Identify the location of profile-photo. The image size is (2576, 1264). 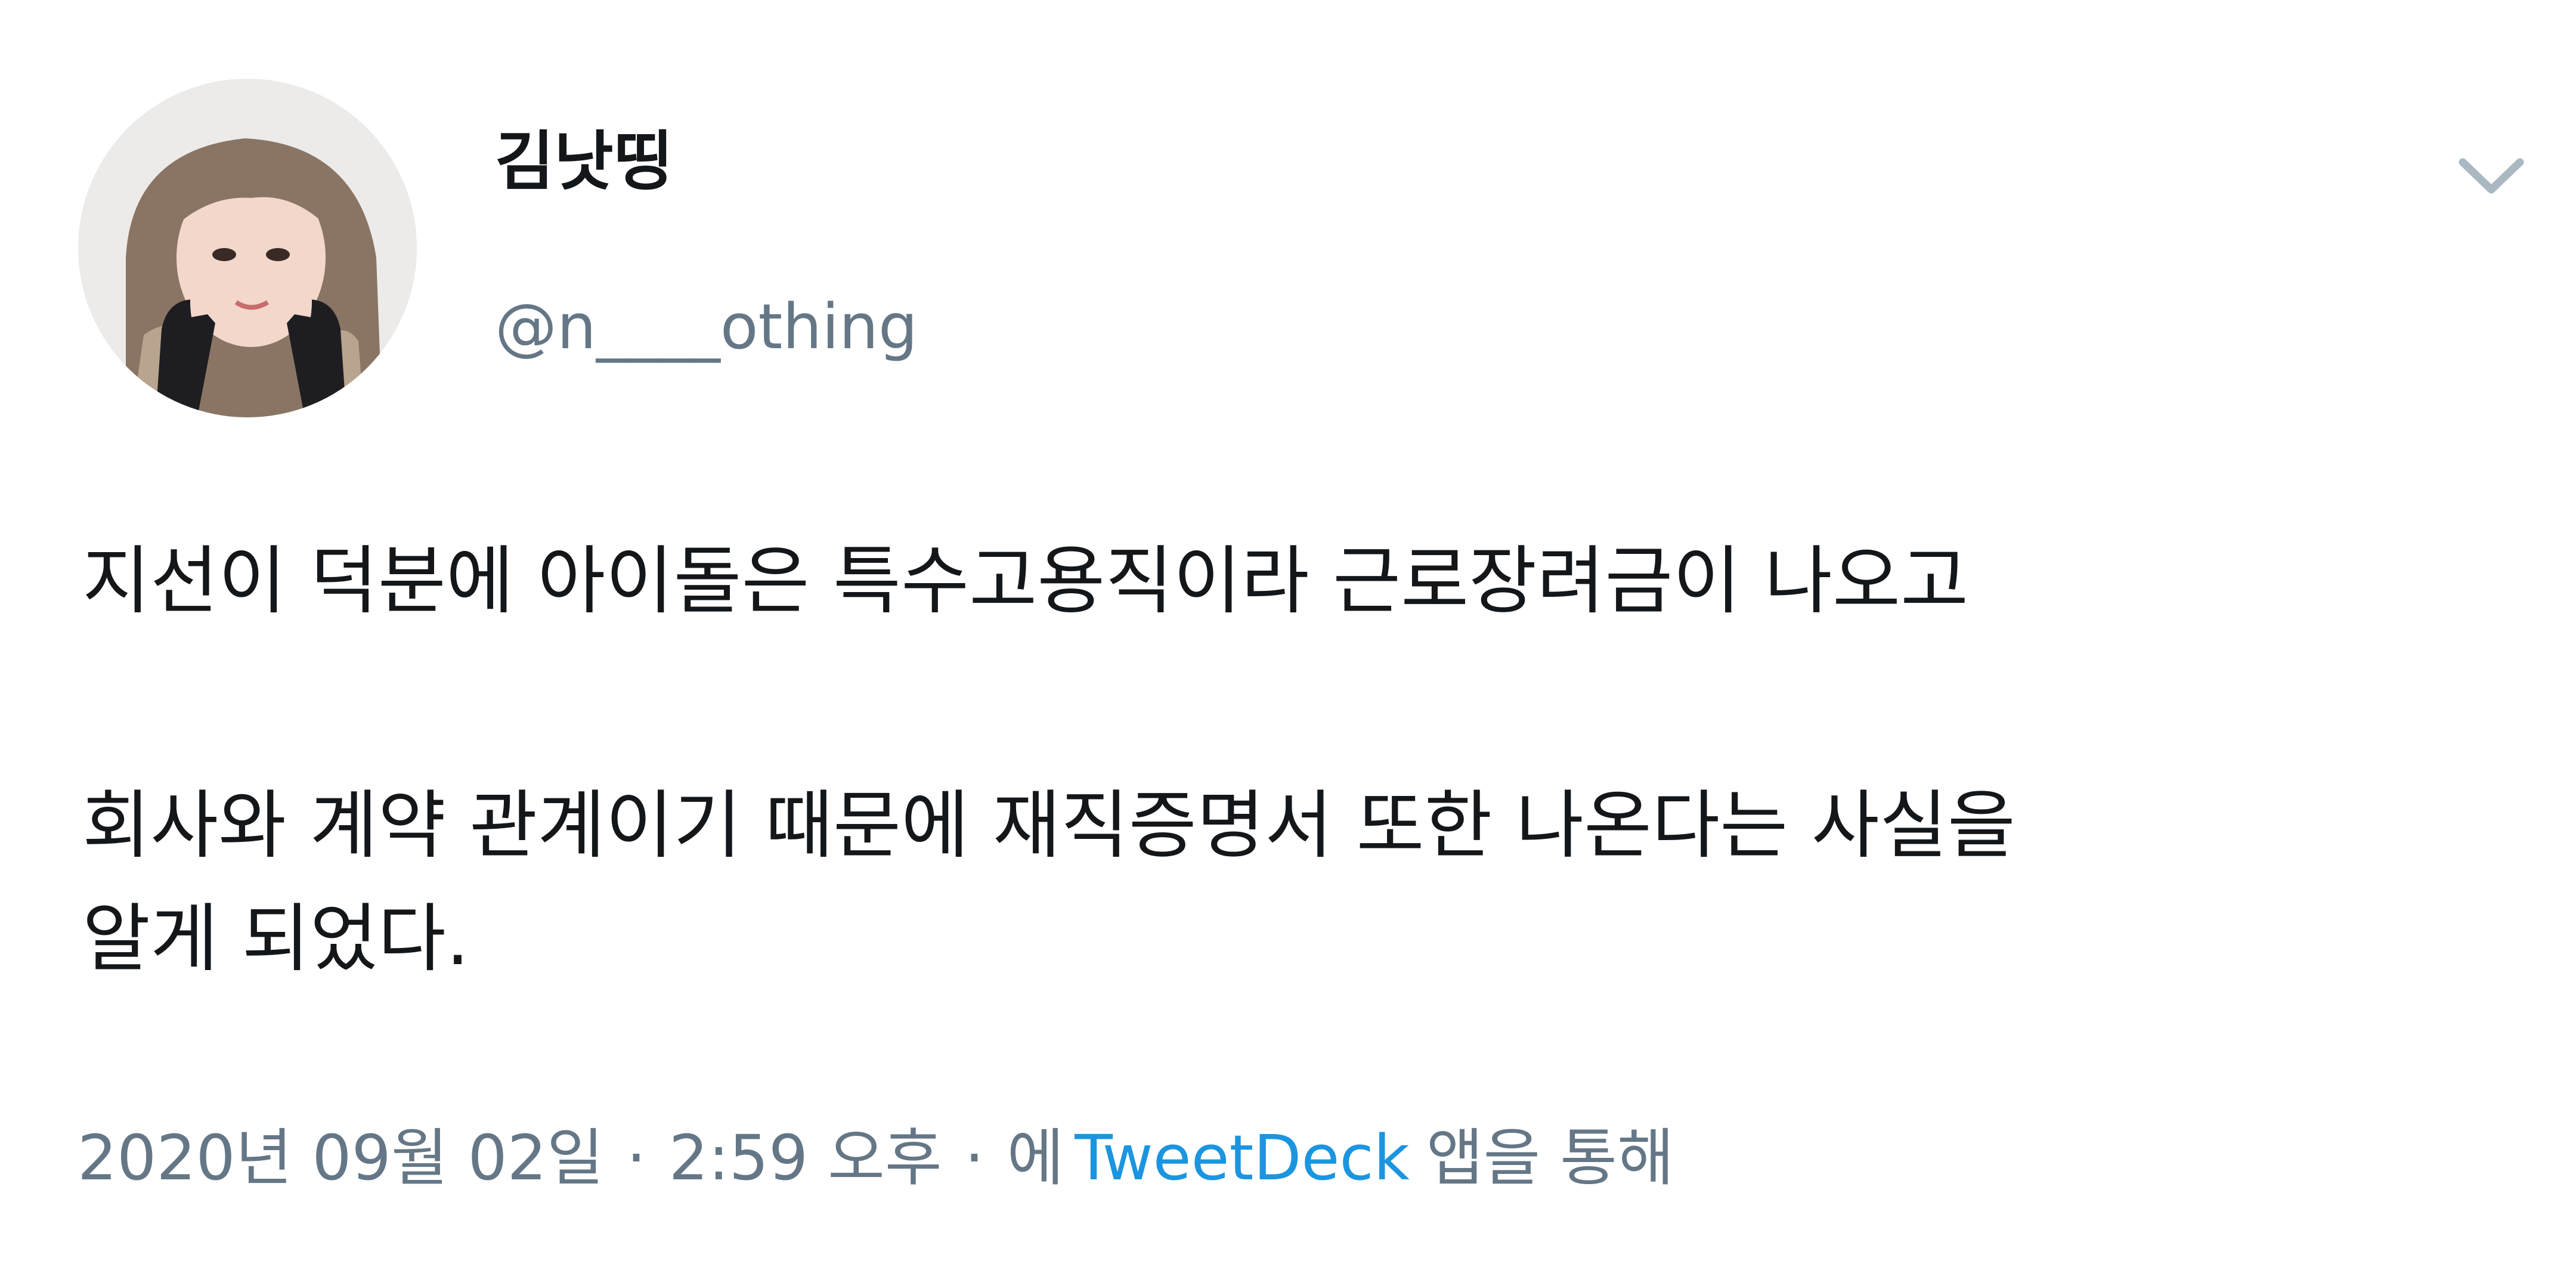
(247, 248).